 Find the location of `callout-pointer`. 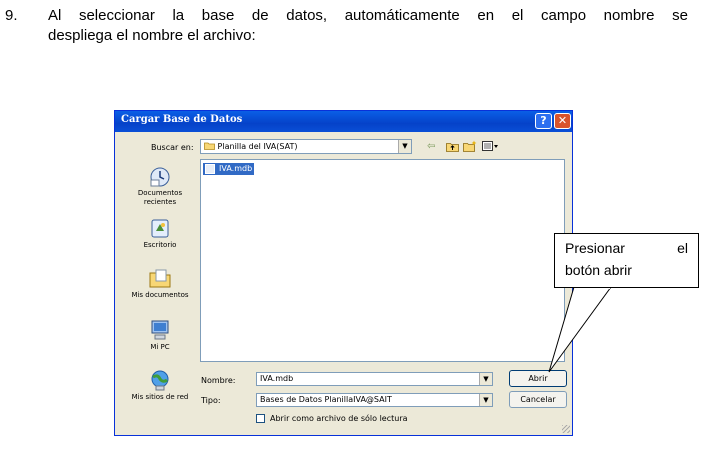

callout-pointer is located at coordinates (580, 329).